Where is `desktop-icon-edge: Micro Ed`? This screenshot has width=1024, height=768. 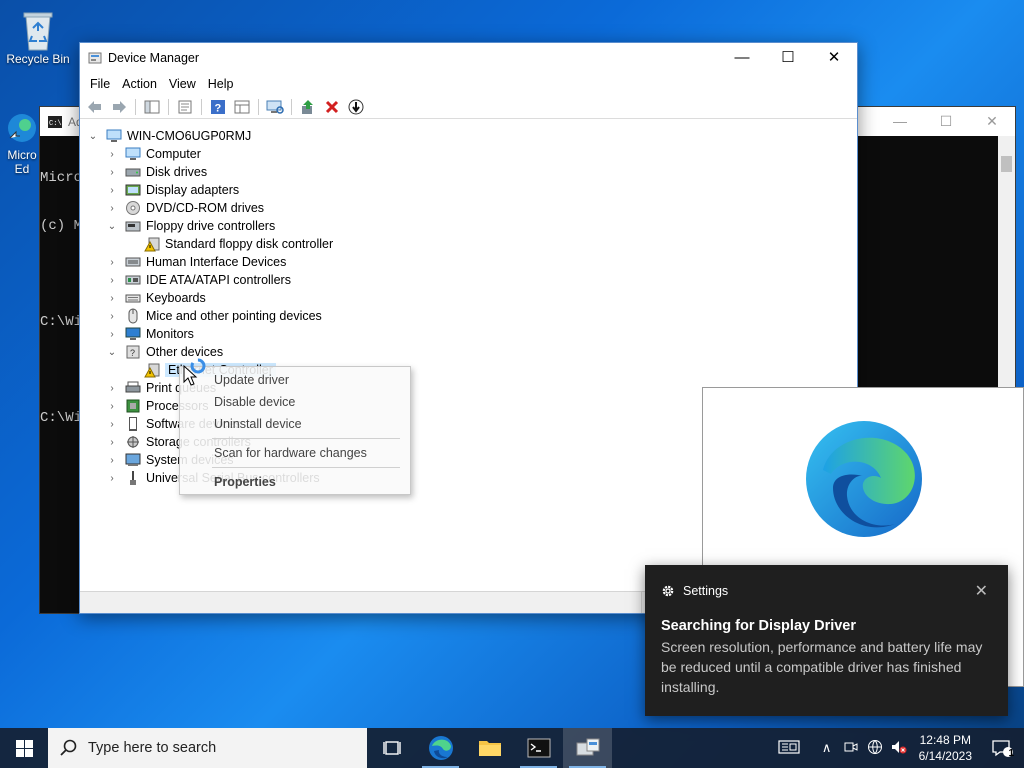
desktop-icon-edge: Micro Ed is located at coordinates (22, 144).